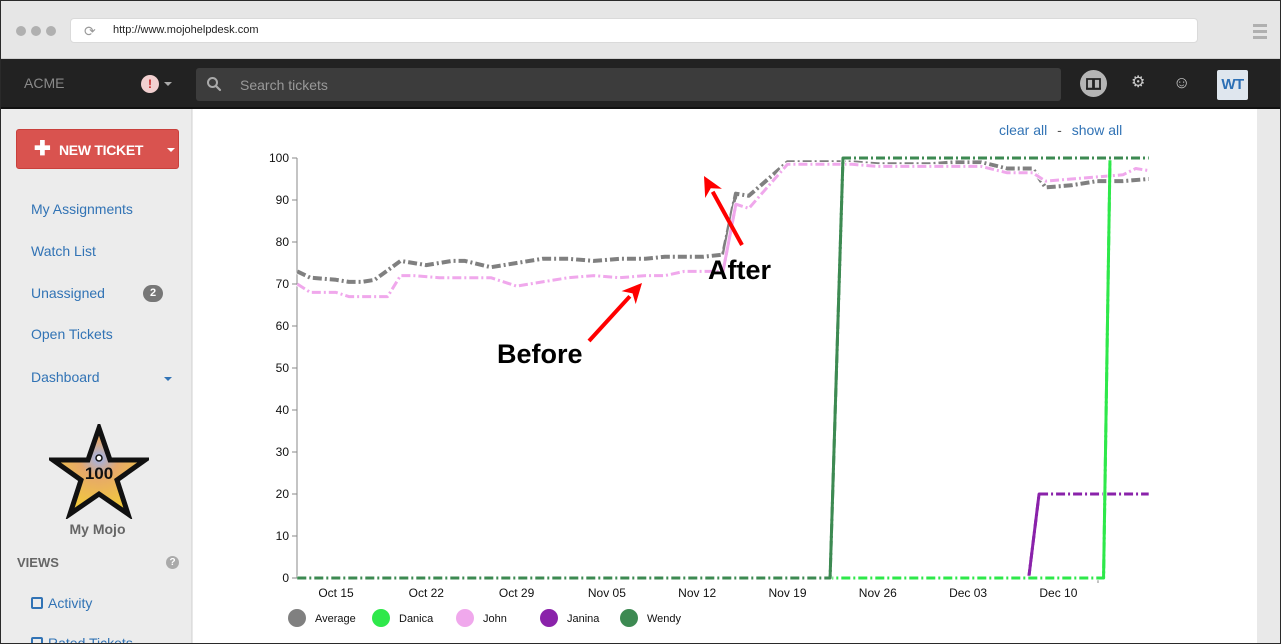  I want to click on window-controls, so click(36, 31).